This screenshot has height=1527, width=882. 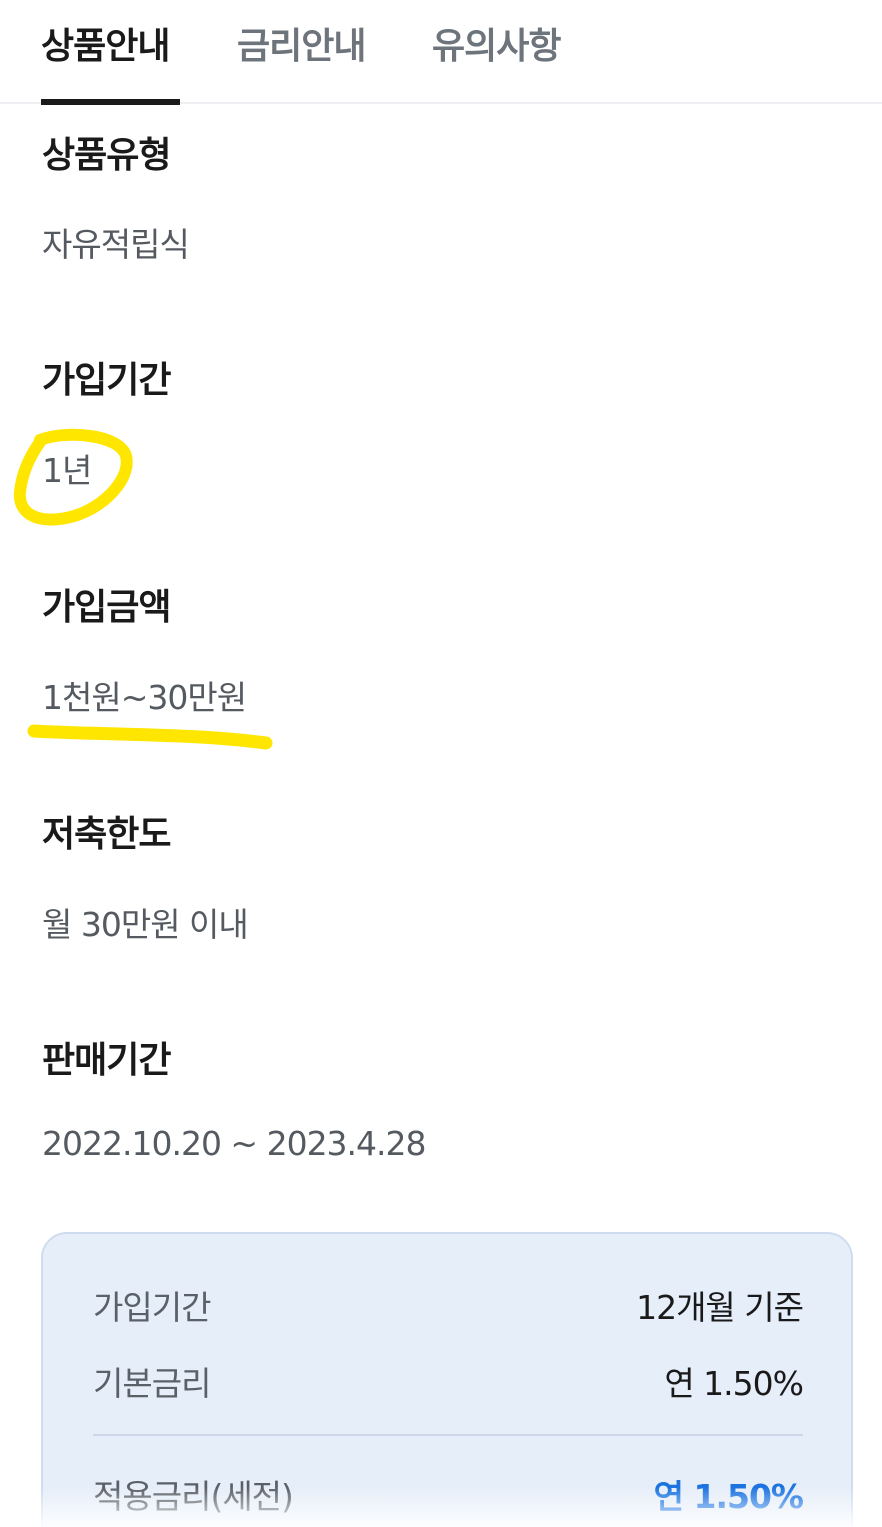 I want to click on summary-divider, so click(x=448, y=1435).